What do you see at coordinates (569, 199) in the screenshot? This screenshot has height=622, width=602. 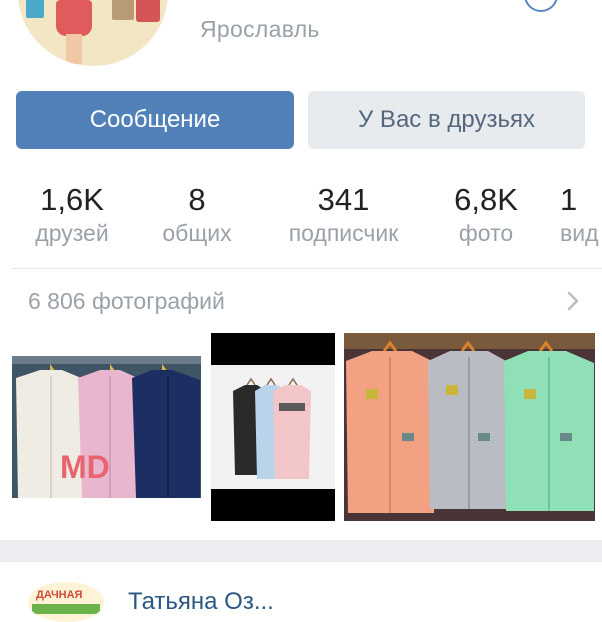 I see `counter-value: 1` at bounding box center [569, 199].